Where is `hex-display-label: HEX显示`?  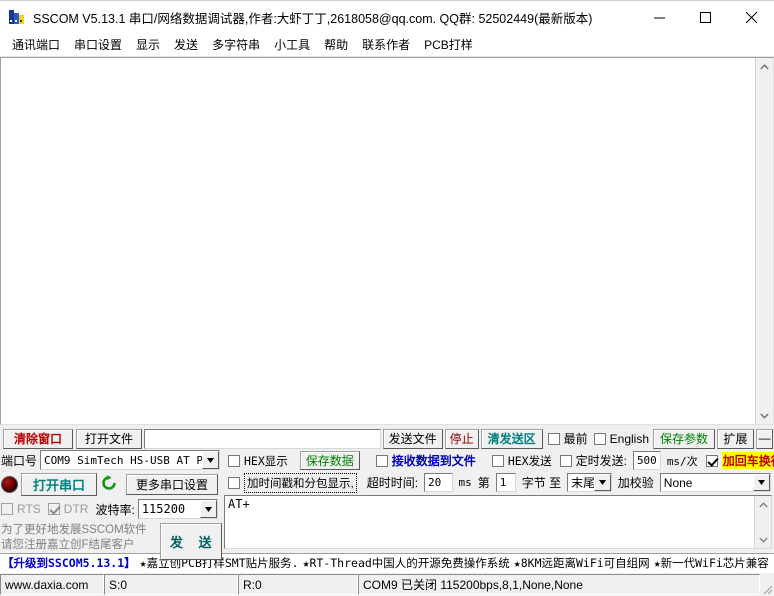 hex-display-label: HEX显示 is located at coordinates (266, 460).